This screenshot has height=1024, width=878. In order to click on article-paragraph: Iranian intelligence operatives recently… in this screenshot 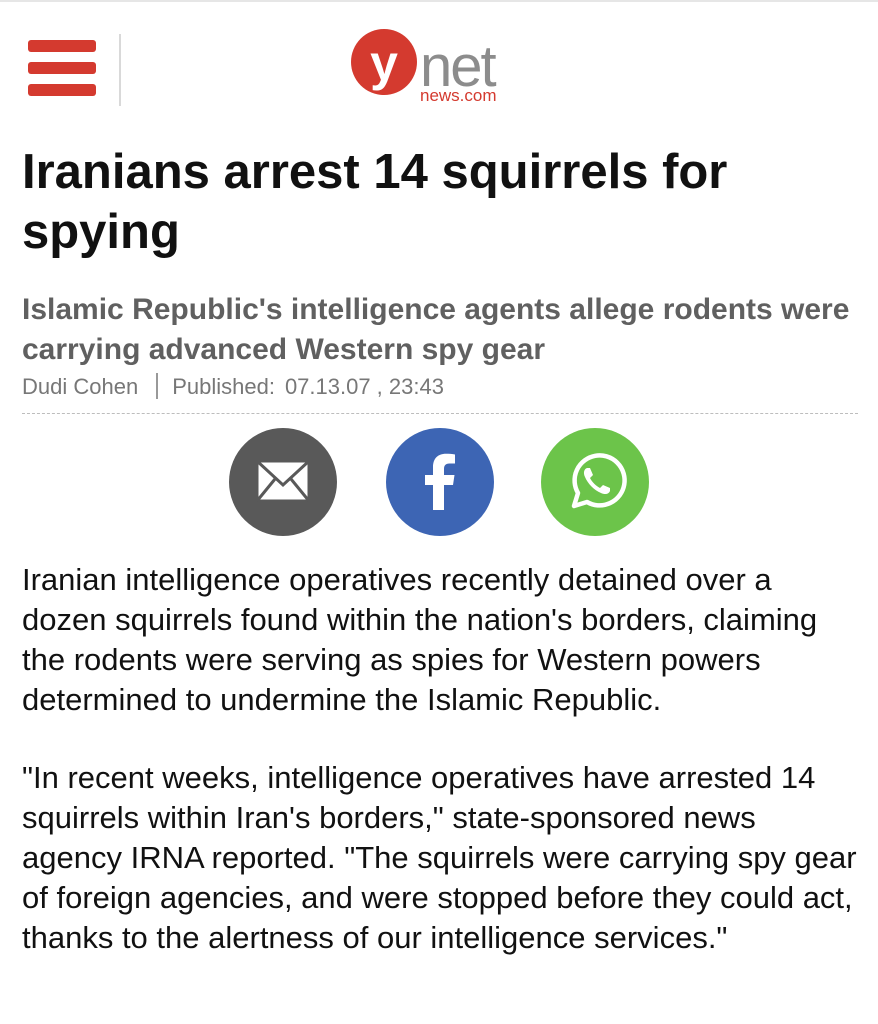, I will do `click(420, 639)`.